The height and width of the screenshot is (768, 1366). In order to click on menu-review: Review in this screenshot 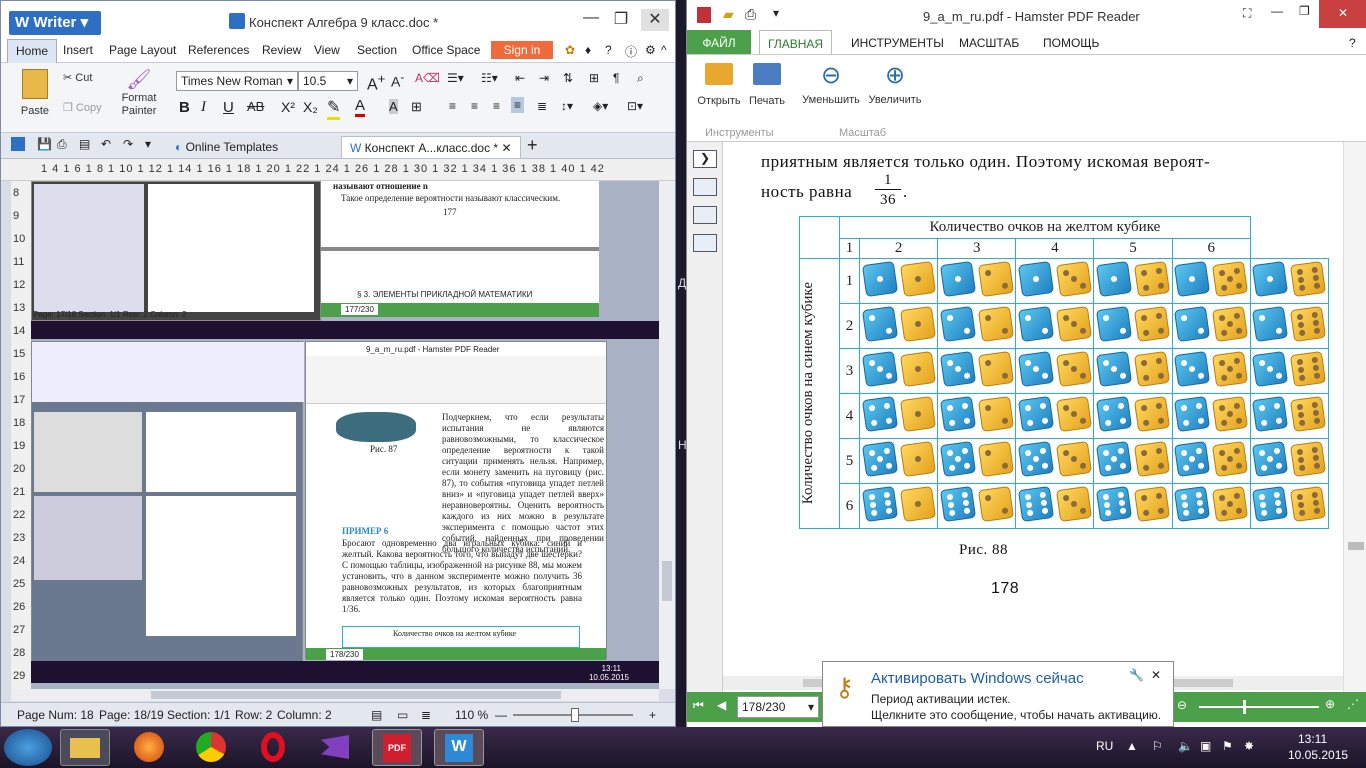, I will do `click(281, 50)`.